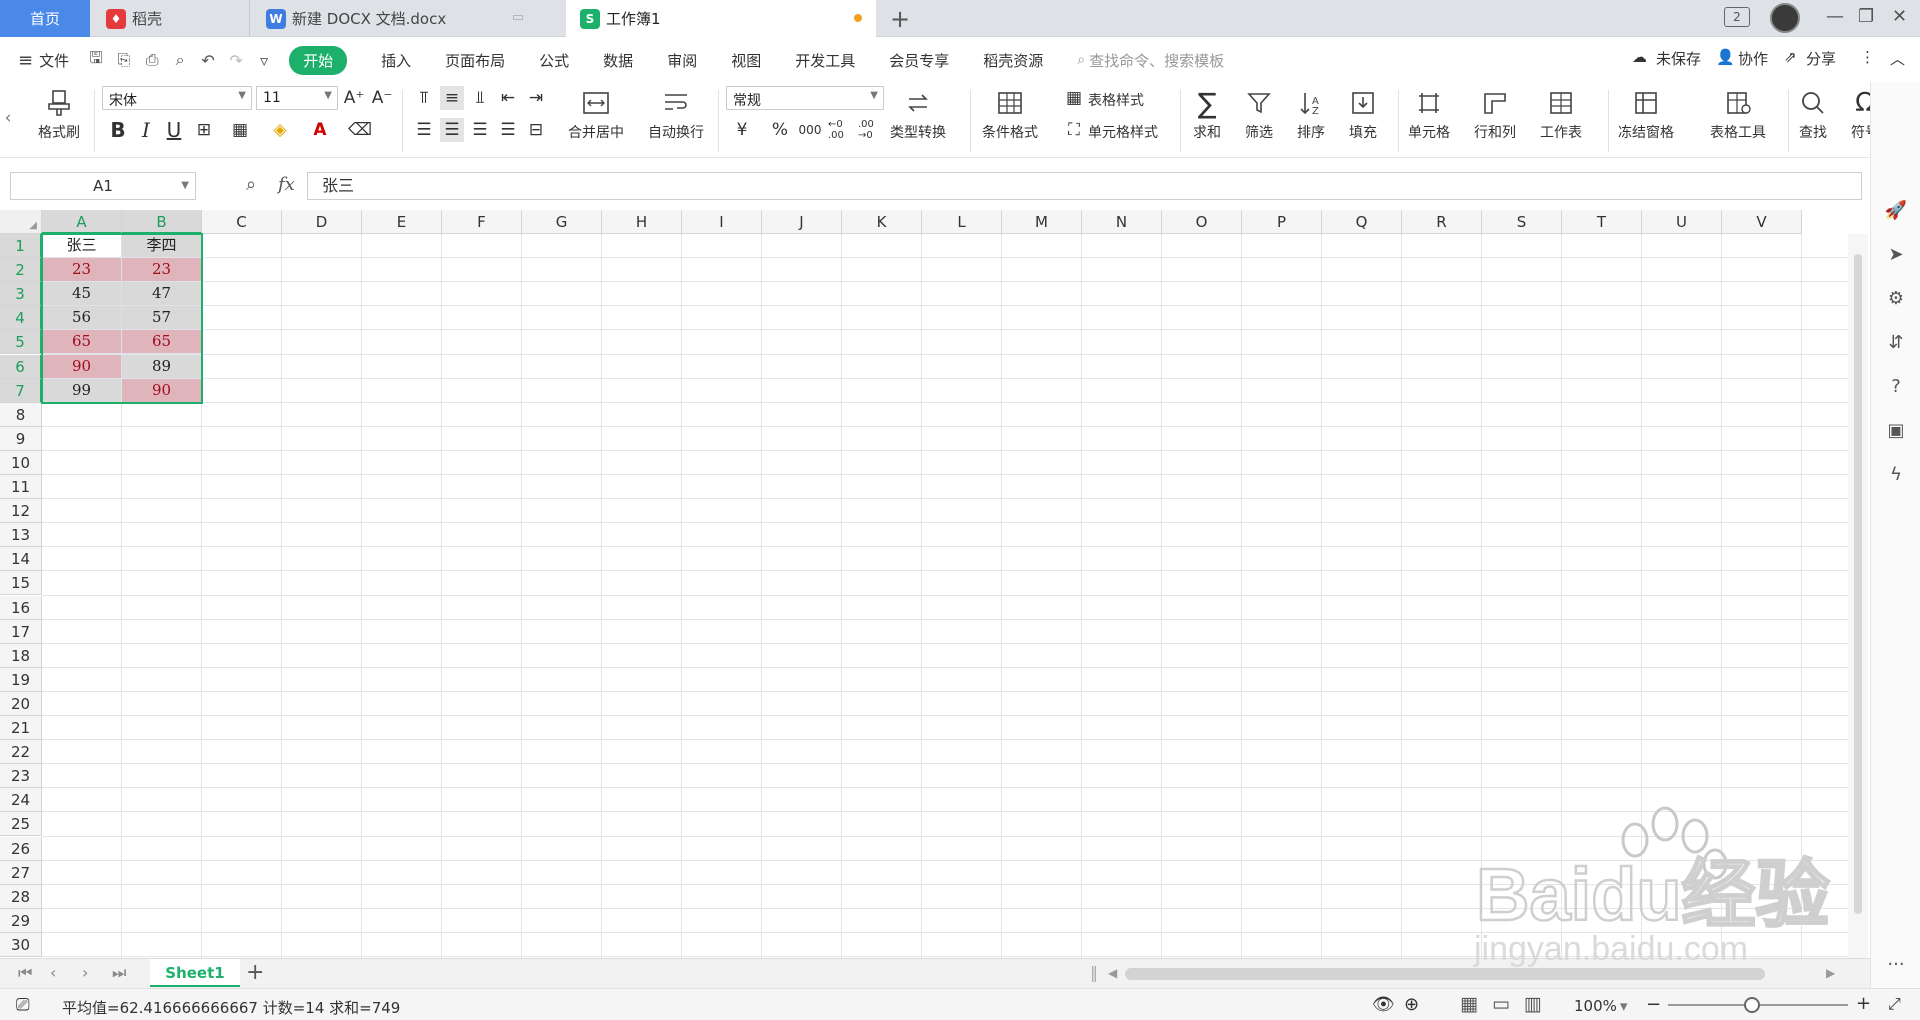 Image resolution: width=1920 pixels, height=1020 pixels. Describe the element at coordinates (480, 98) in the screenshot. I see `align-bottom-icon: ⫫` at that location.